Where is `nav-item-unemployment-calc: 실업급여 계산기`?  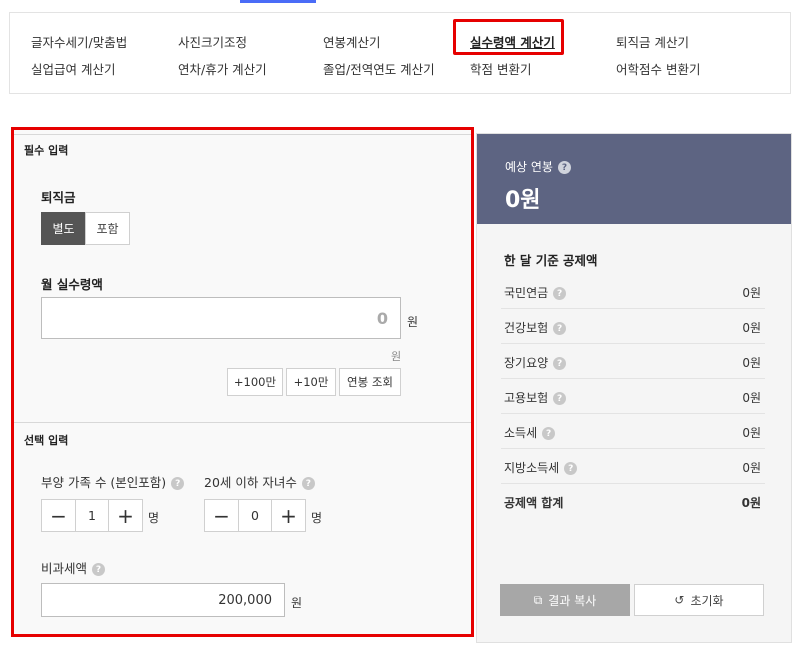 nav-item-unemployment-calc: 실업급여 계산기 is located at coordinates (73, 68).